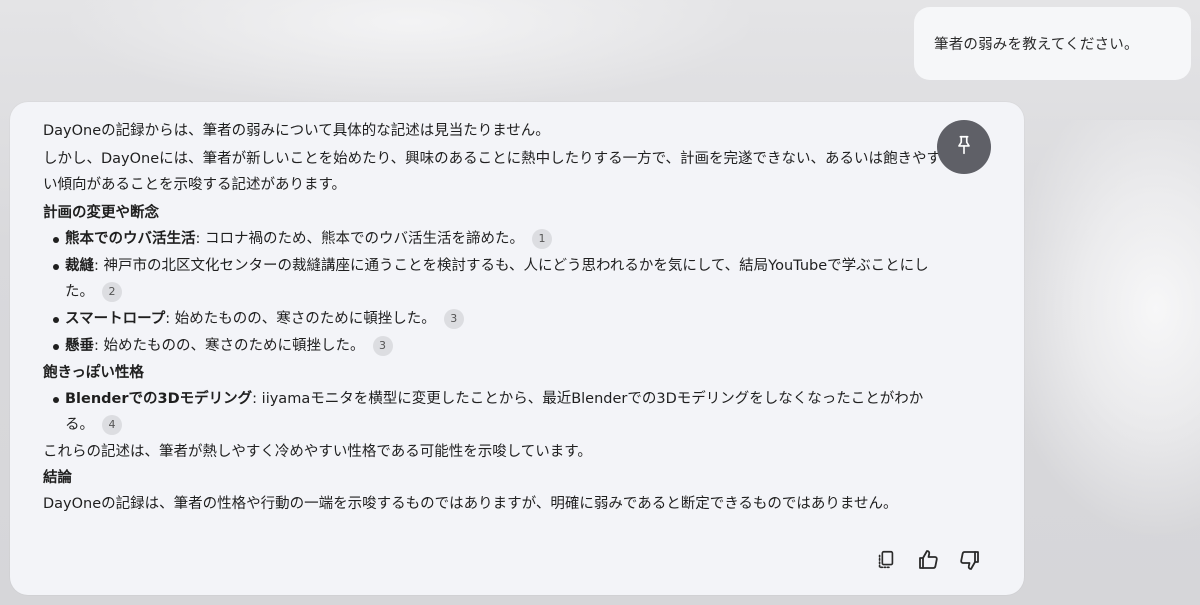 The height and width of the screenshot is (605, 1200). Describe the element at coordinates (79, 346) in the screenshot. I see `list-item-term: 懸垂` at that location.